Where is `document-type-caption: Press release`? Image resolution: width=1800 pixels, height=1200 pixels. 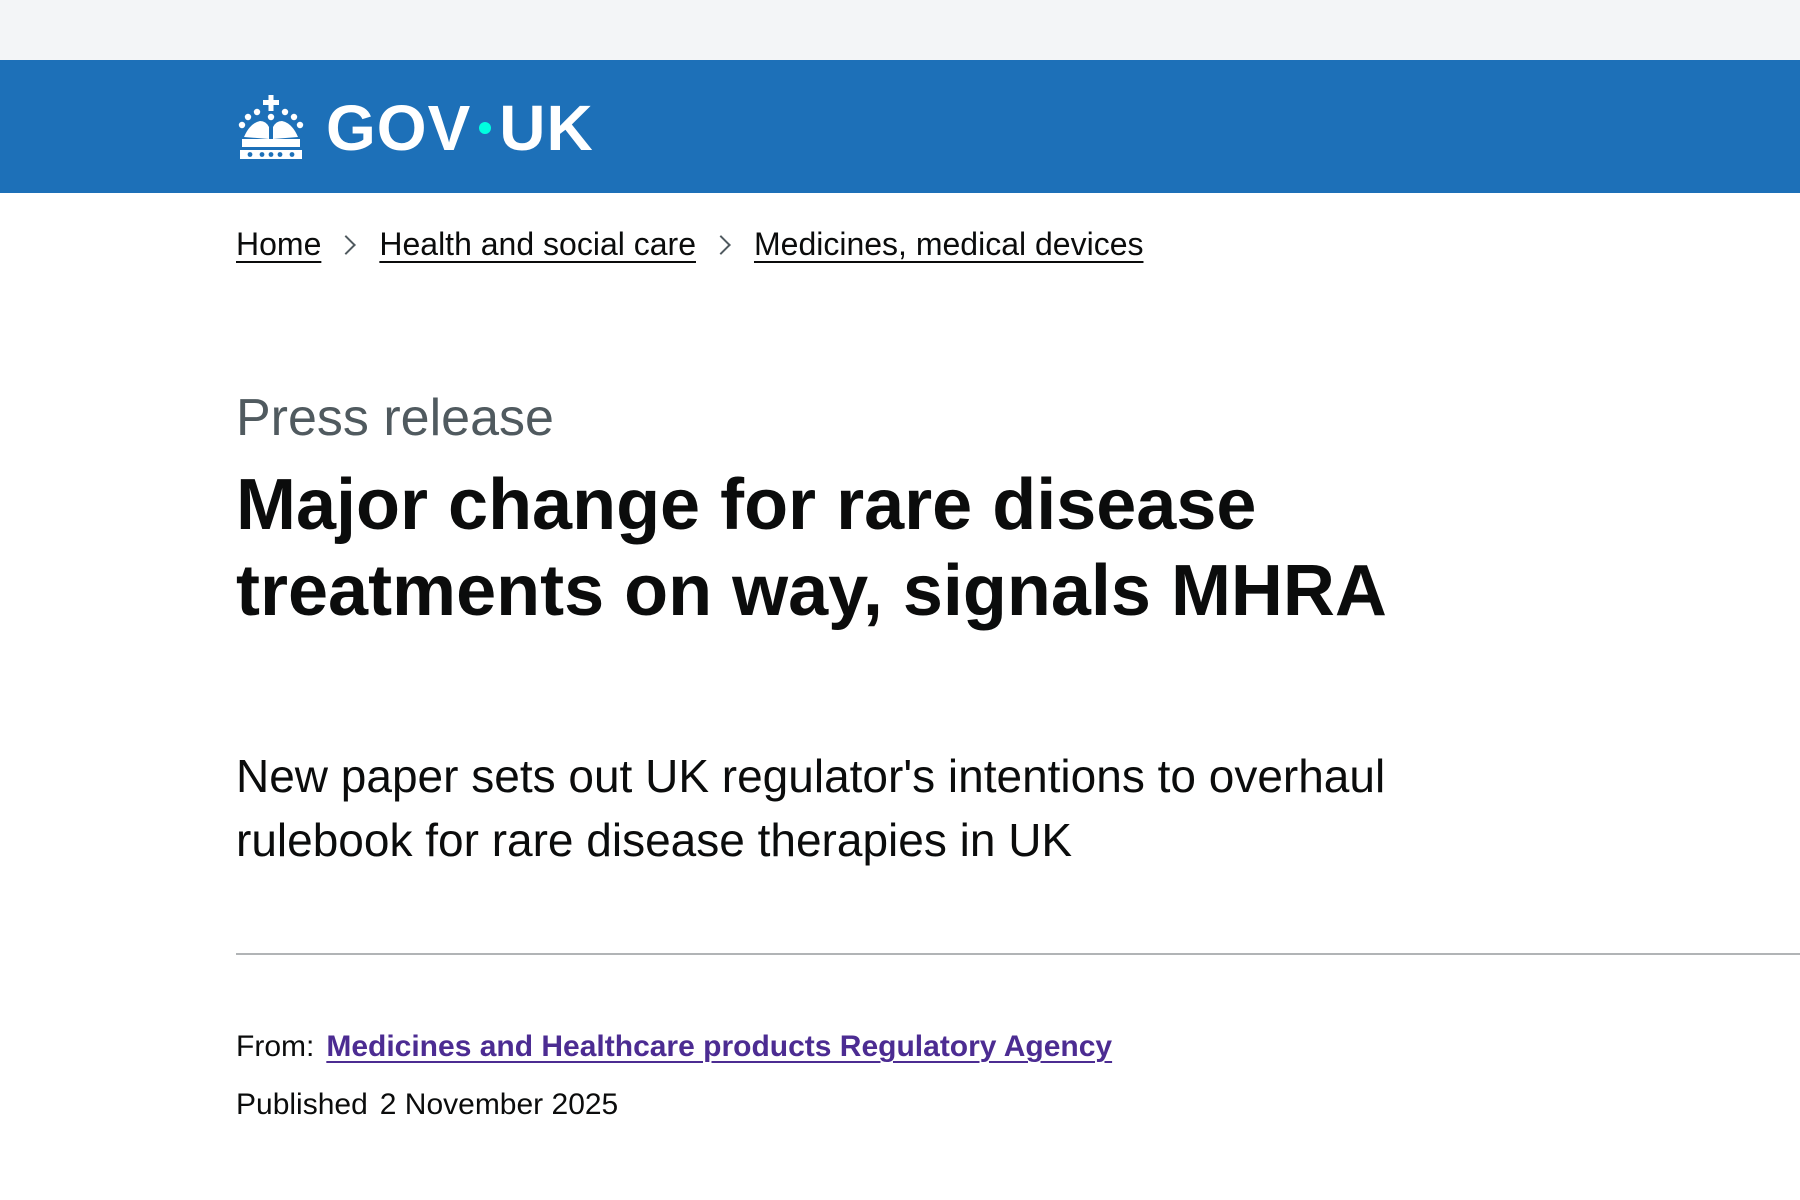 document-type-caption: Press release is located at coordinates (395, 418).